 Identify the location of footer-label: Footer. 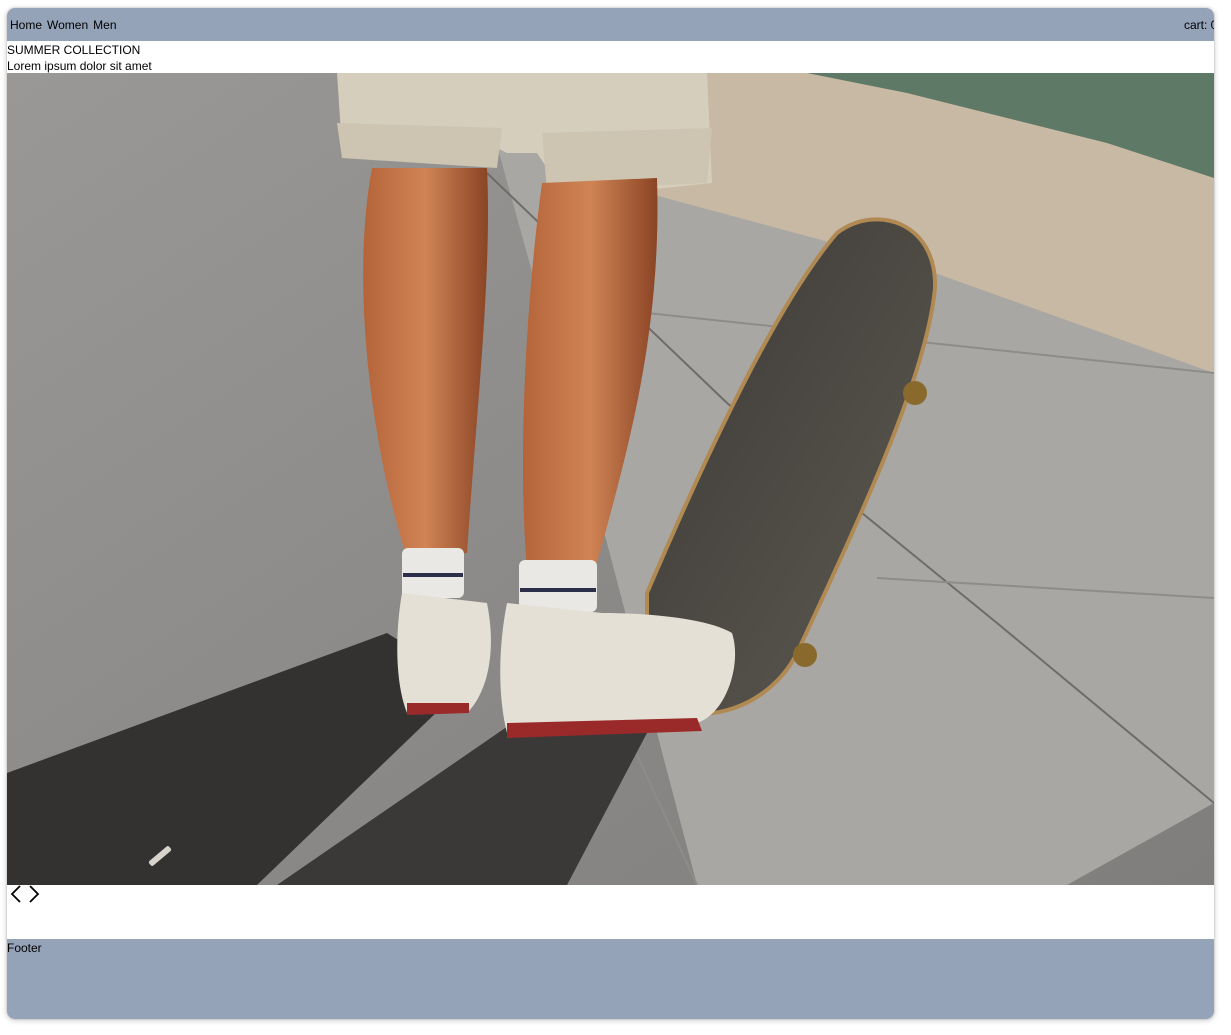
(24, 948).